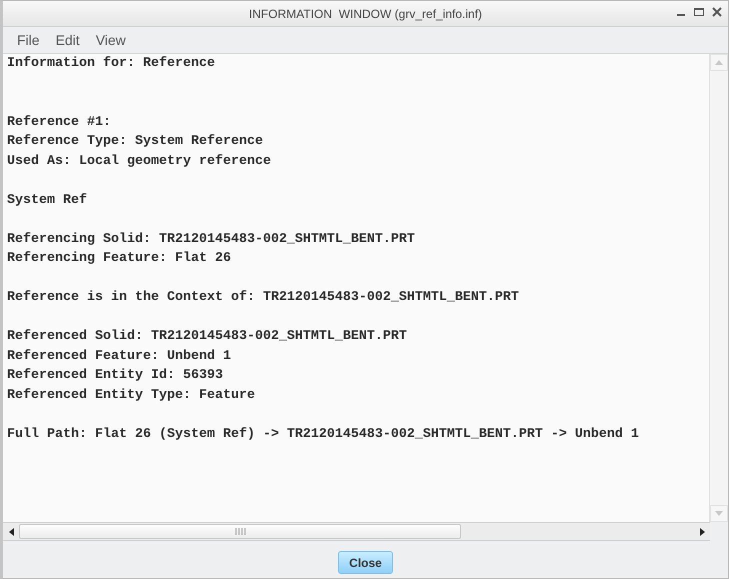 This screenshot has width=729, height=579. Describe the element at coordinates (323, 435) in the screenshot. I see `text-line: Full Path: Flat 26 (System Ref) -> TR2120145483-002_SHTMTL_BENT.PRT -> Unbend 1` at that location.